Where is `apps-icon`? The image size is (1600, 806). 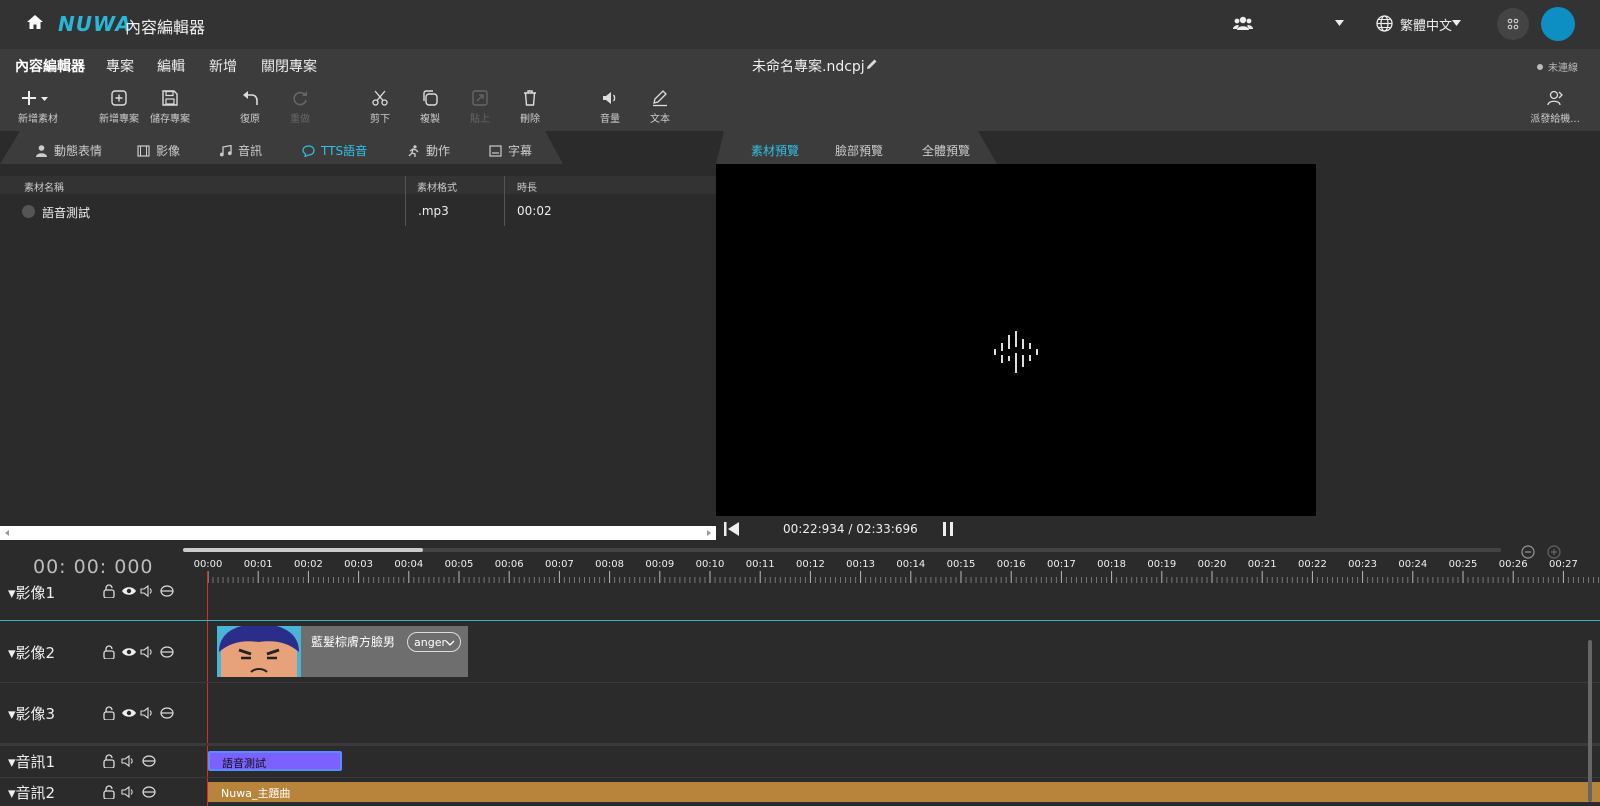
apps-icon is located at coordinates (1513, 24).